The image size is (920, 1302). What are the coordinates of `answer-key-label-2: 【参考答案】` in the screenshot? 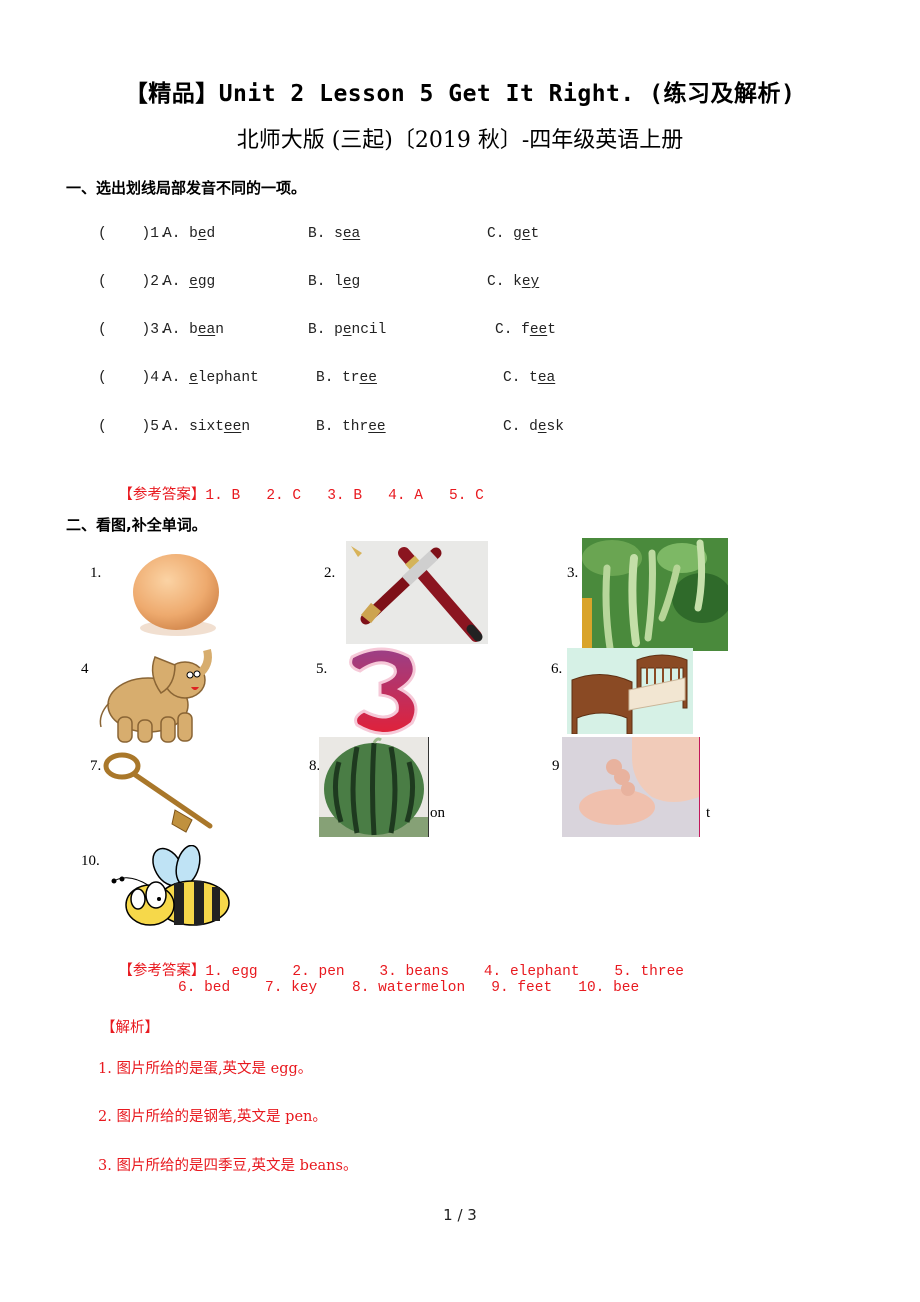 It's located at (162, 971).